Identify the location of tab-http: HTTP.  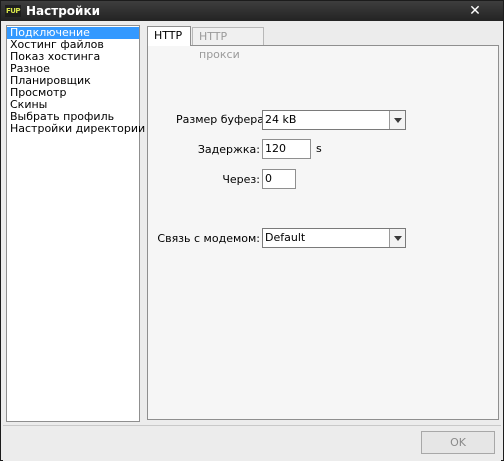
(169, 36).